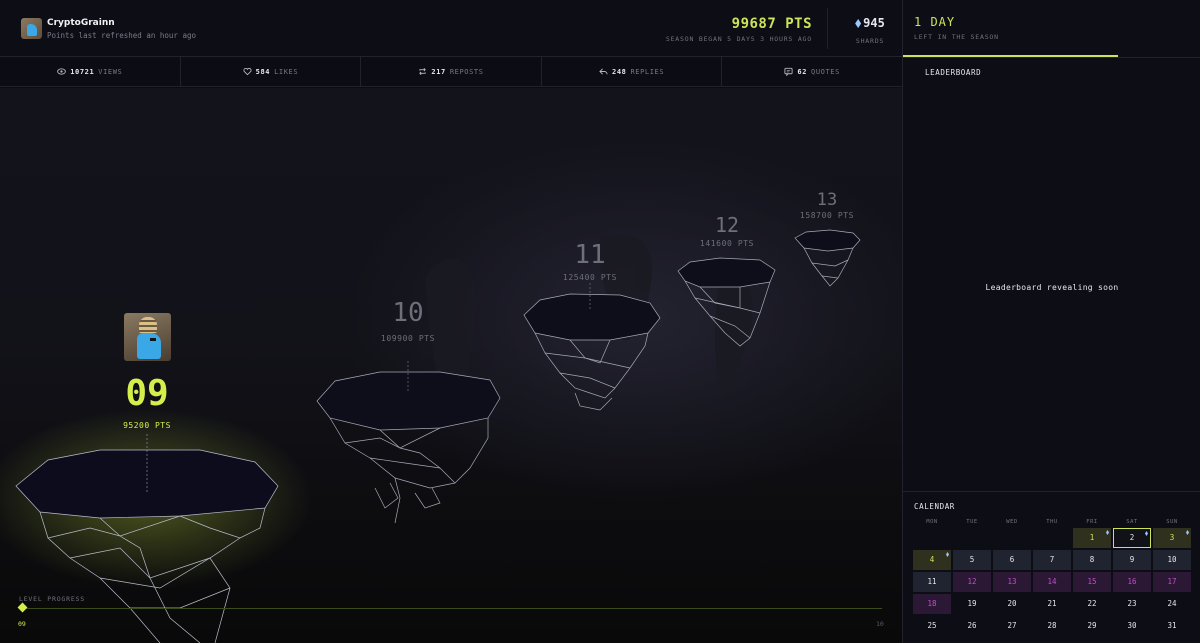 This screenshot has height=643, width=1200. I want to click on weekday-sat: SAT, so click(1132, 522).